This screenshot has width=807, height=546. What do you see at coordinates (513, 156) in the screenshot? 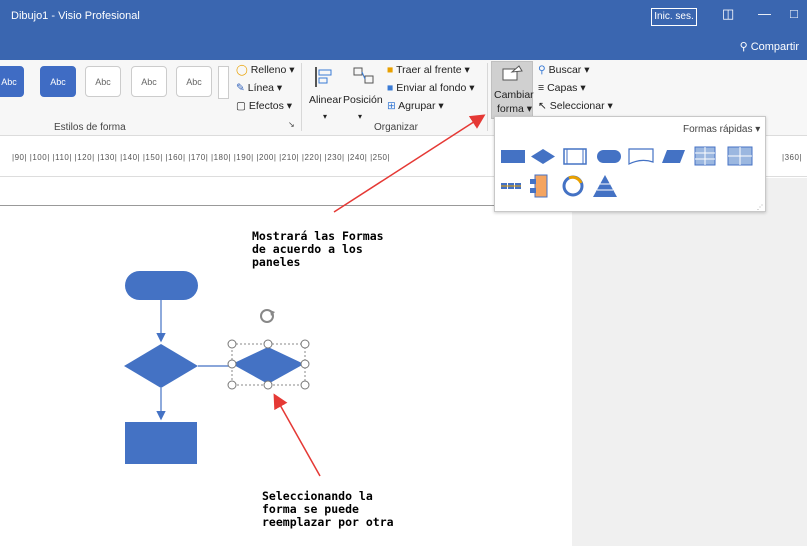
I see `shape-rectangle` at bounding box center [513, 156].